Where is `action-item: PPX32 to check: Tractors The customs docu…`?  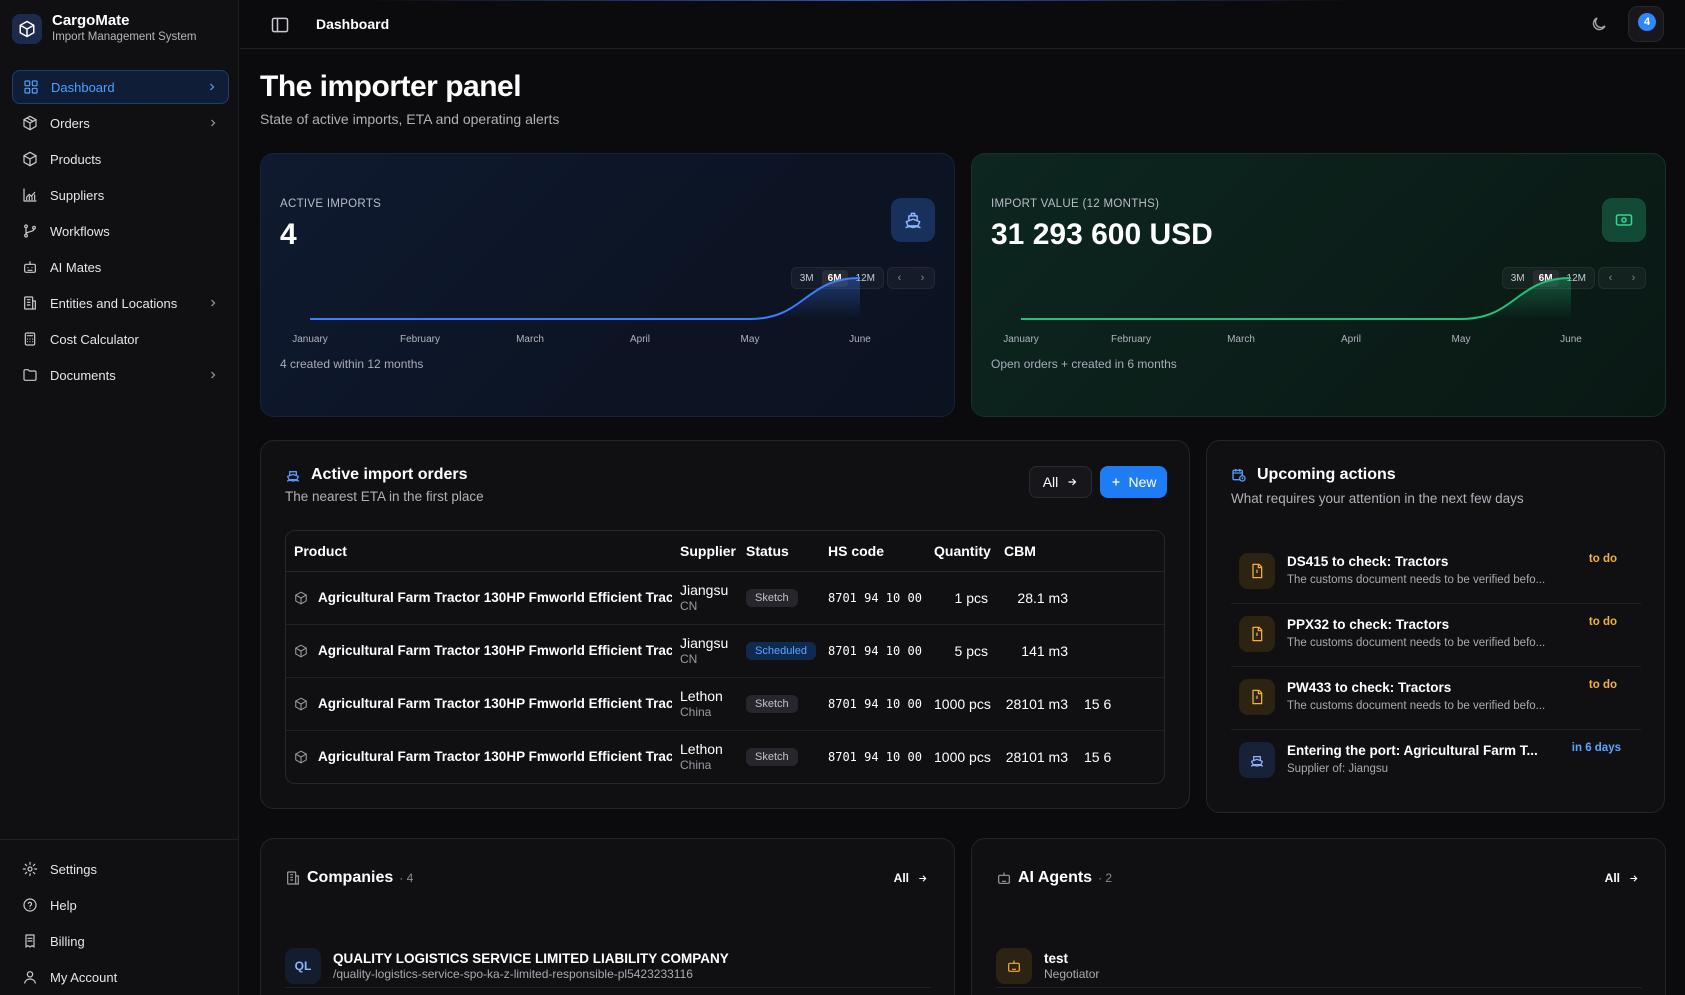
action-item: PPX32 to check: Tractors The customs docu… is located at coordinates (1436, 635).